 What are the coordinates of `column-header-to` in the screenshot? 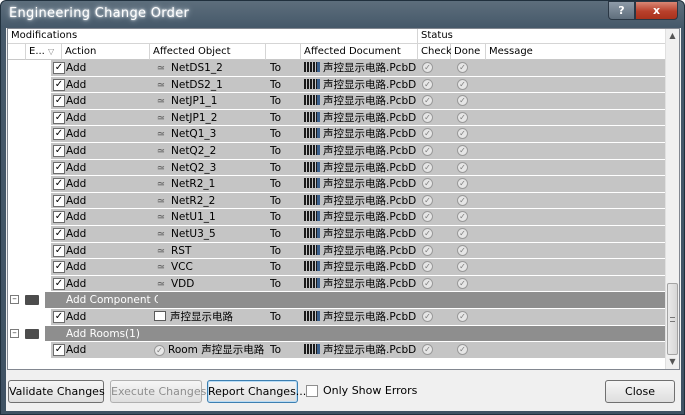 It's located at (283, 52).